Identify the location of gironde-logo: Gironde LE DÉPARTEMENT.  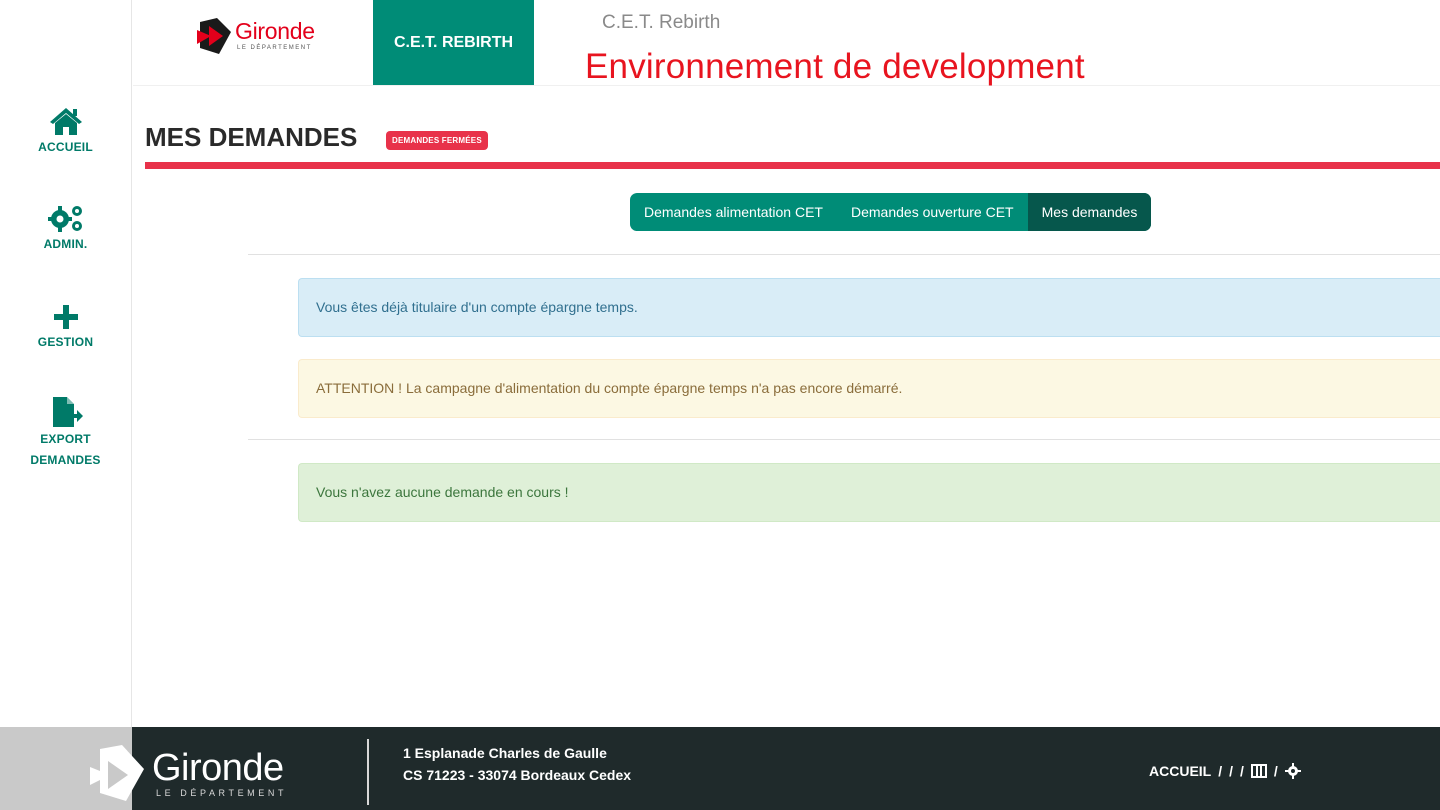
(267, 36).